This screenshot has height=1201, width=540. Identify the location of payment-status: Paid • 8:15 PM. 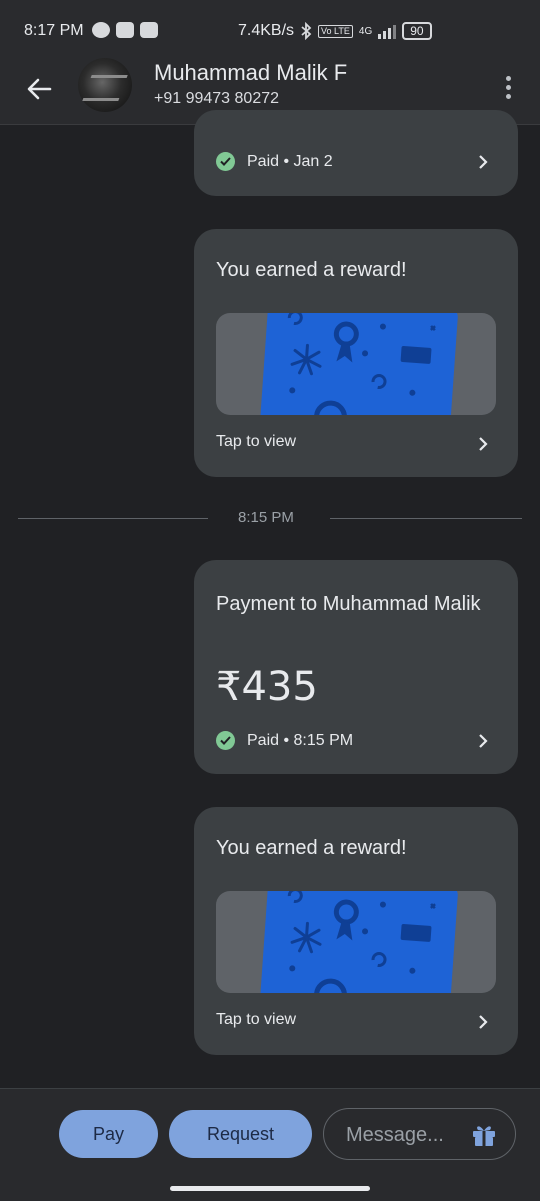
(284, 740).